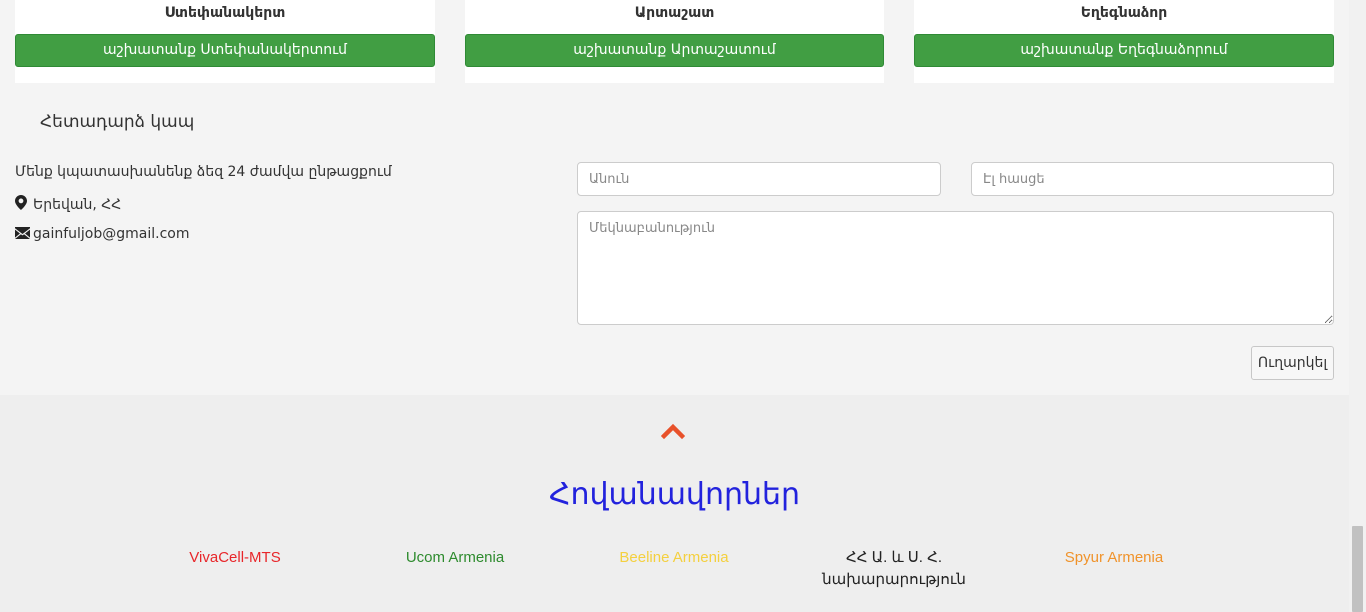 This screenshot has width=1366, height=612. I want to click on location-text: Երեվան, ՀՀ, so click(77, 205).